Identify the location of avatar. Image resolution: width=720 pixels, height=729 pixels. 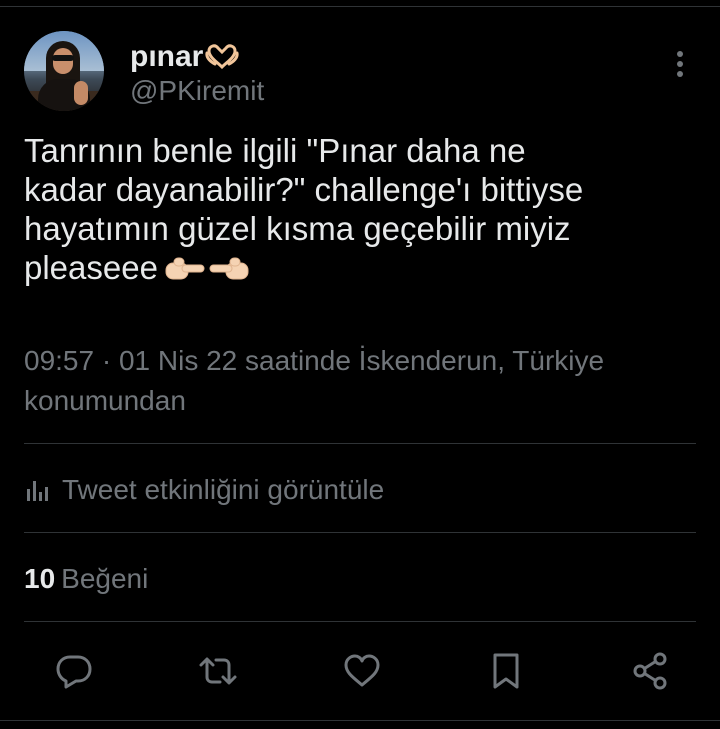
(64, 71).